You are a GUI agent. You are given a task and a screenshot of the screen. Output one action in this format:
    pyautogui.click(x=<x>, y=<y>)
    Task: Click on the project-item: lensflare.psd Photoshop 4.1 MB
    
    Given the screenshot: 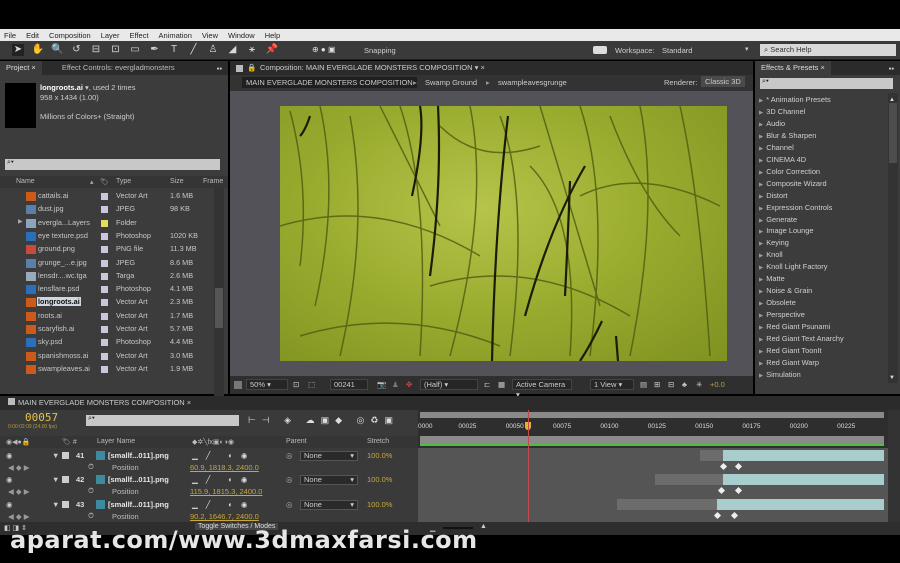 What is the action you would take?
    pyautogui.click(x=106, y=289)
    